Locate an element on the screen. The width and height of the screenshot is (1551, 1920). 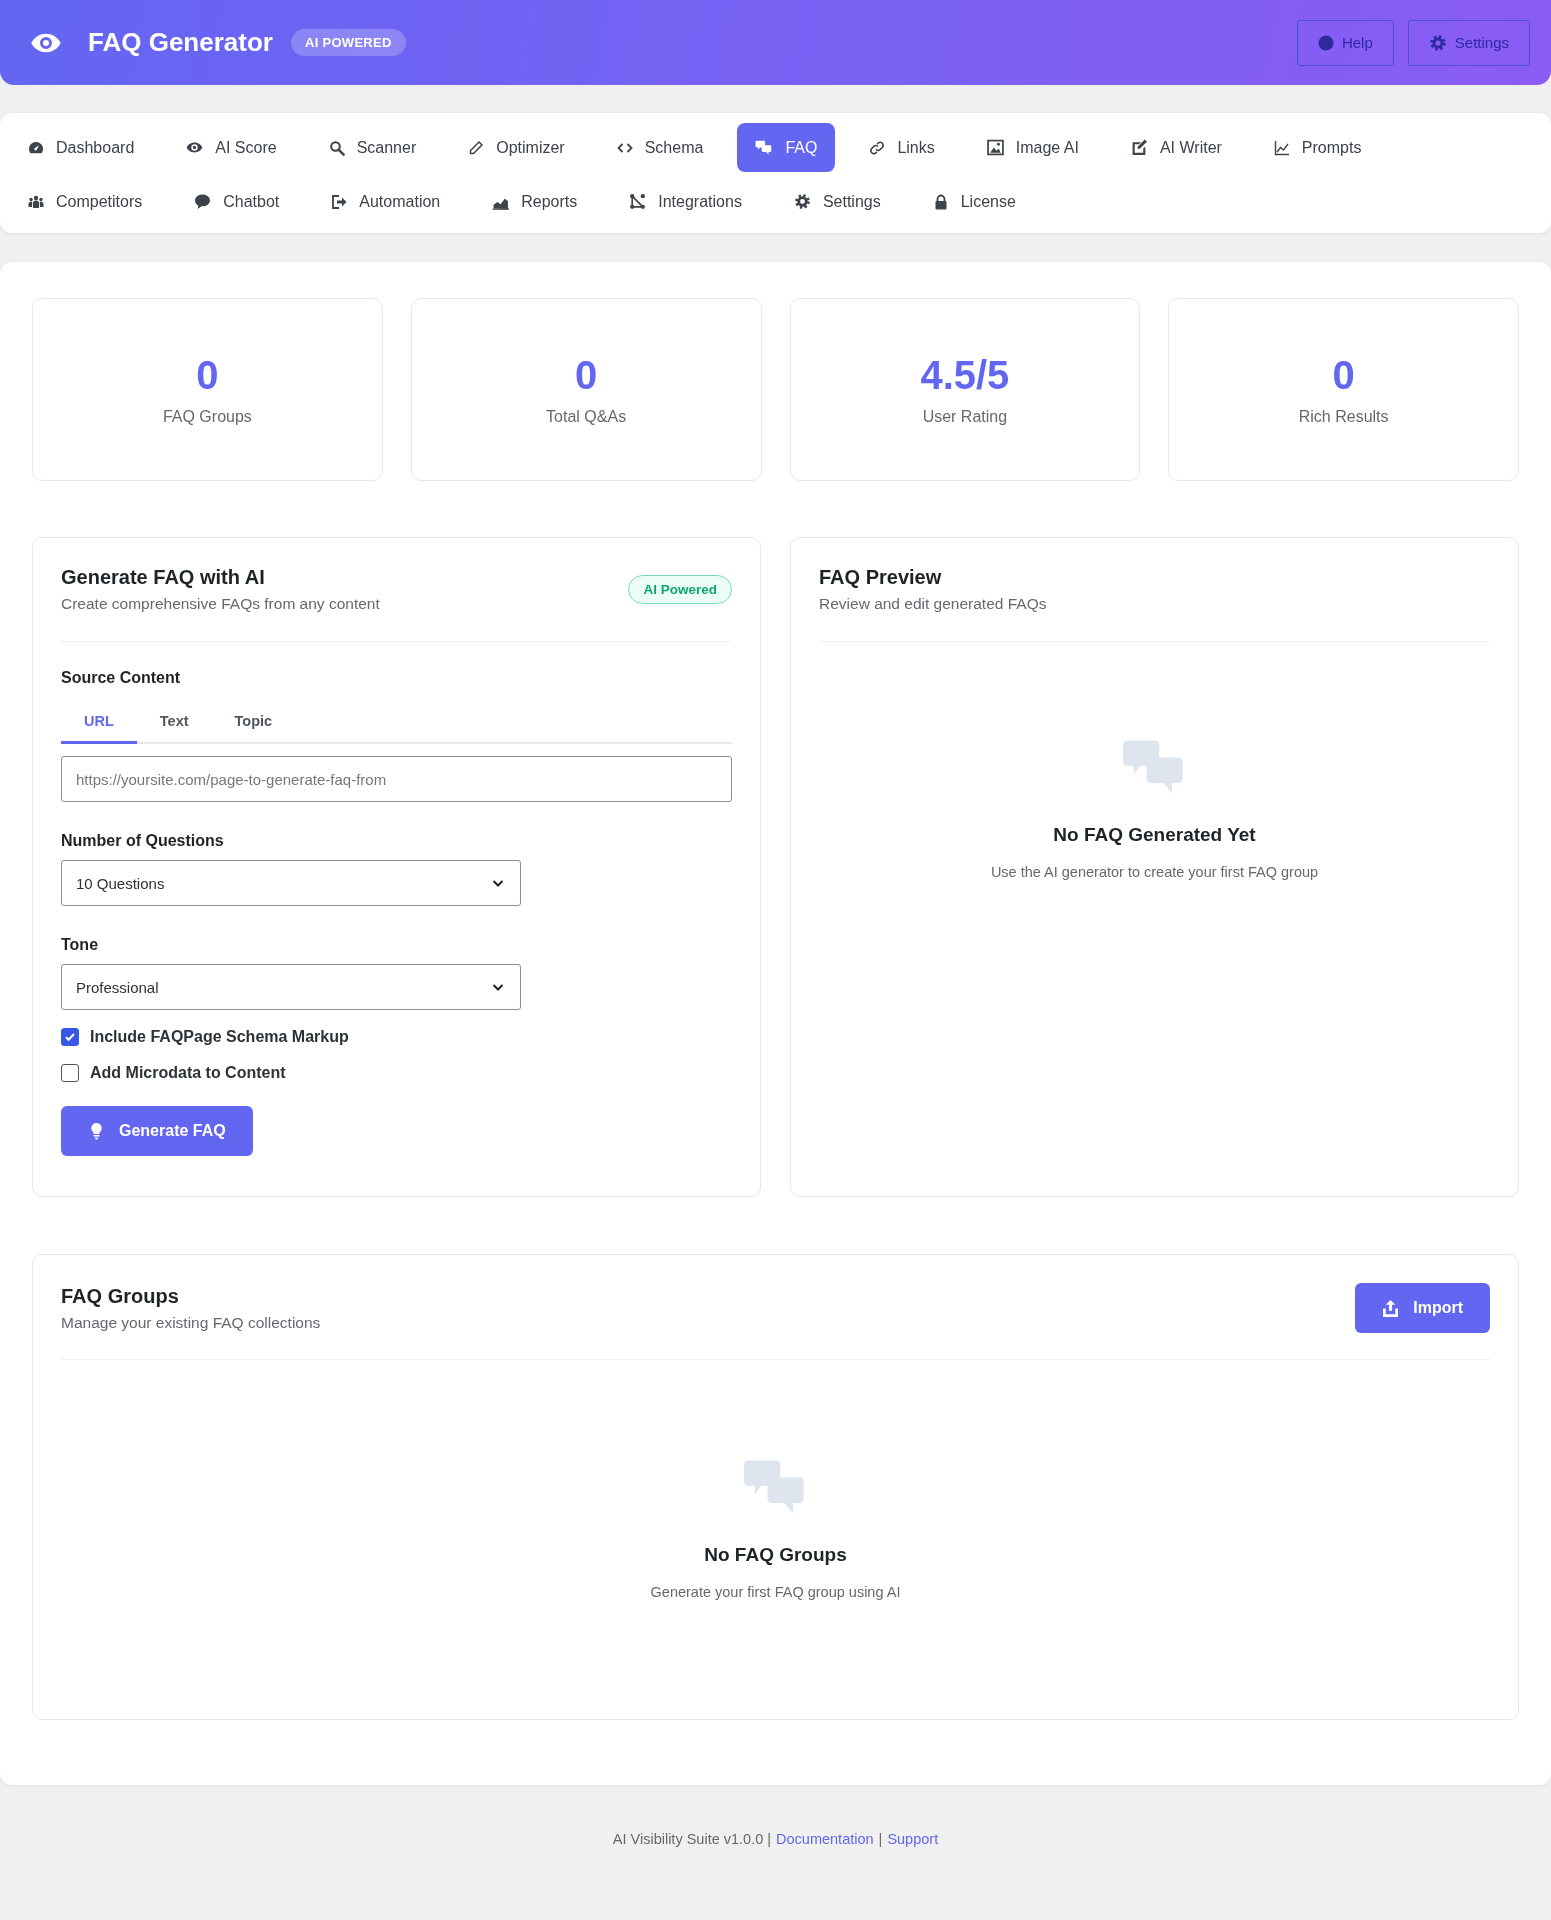
connection-icon is located at coordinates (638, 201).